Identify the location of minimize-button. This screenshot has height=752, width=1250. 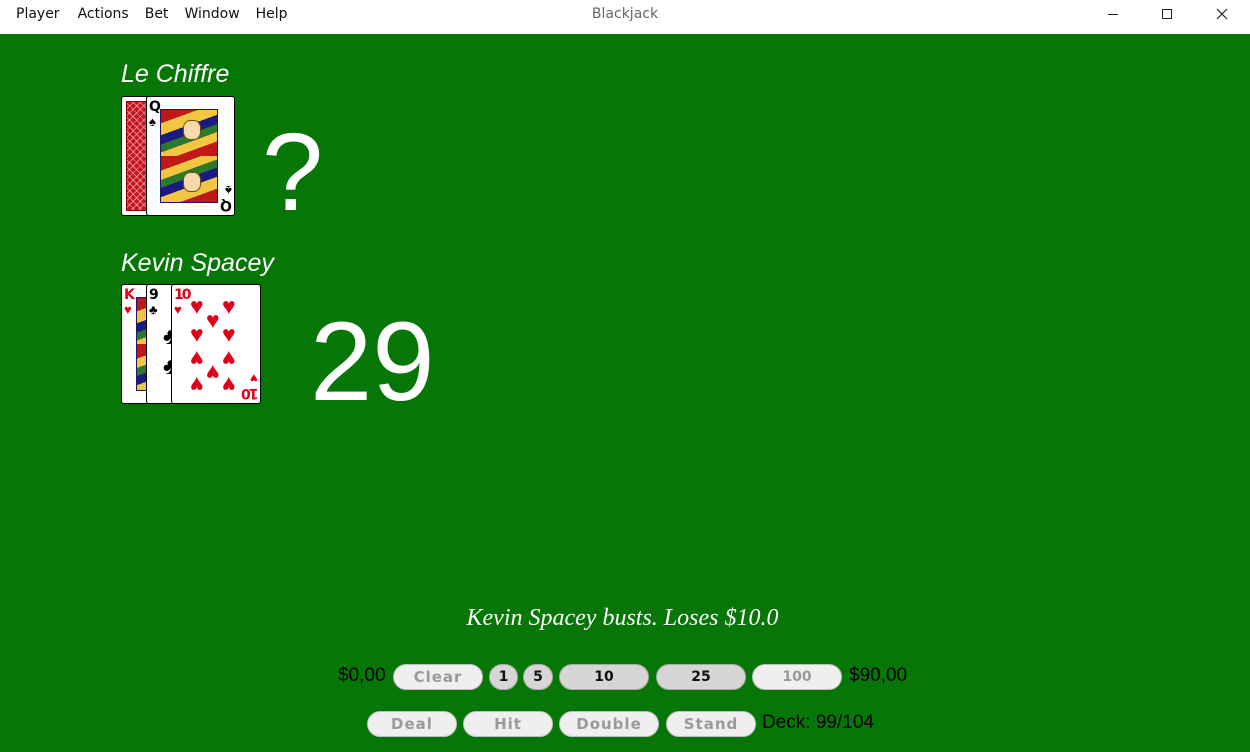
(1113, 14).